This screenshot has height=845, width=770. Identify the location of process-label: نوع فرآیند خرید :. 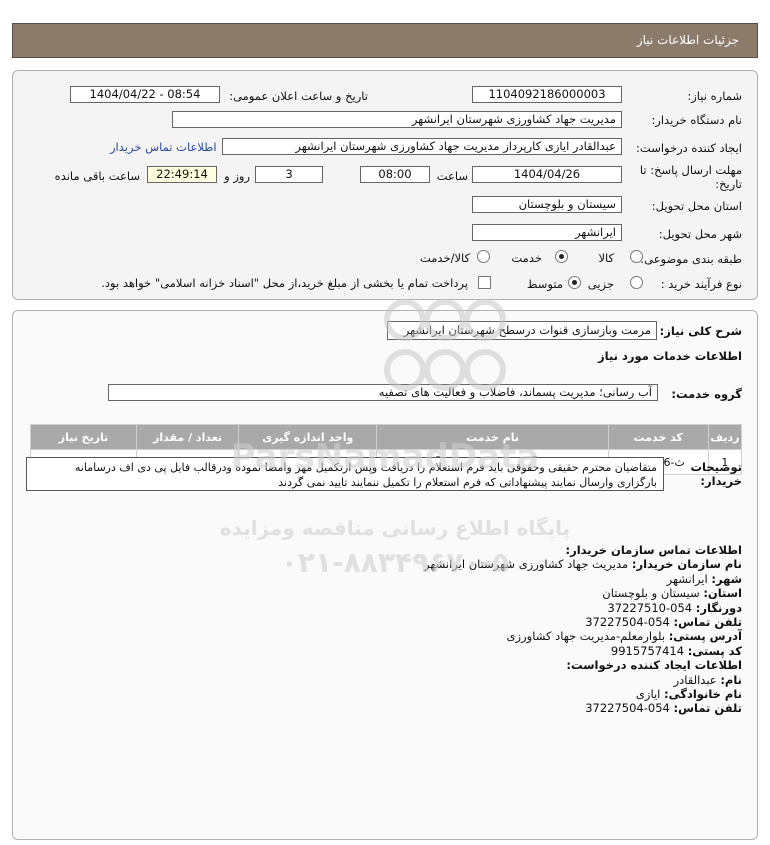
(701, 284).